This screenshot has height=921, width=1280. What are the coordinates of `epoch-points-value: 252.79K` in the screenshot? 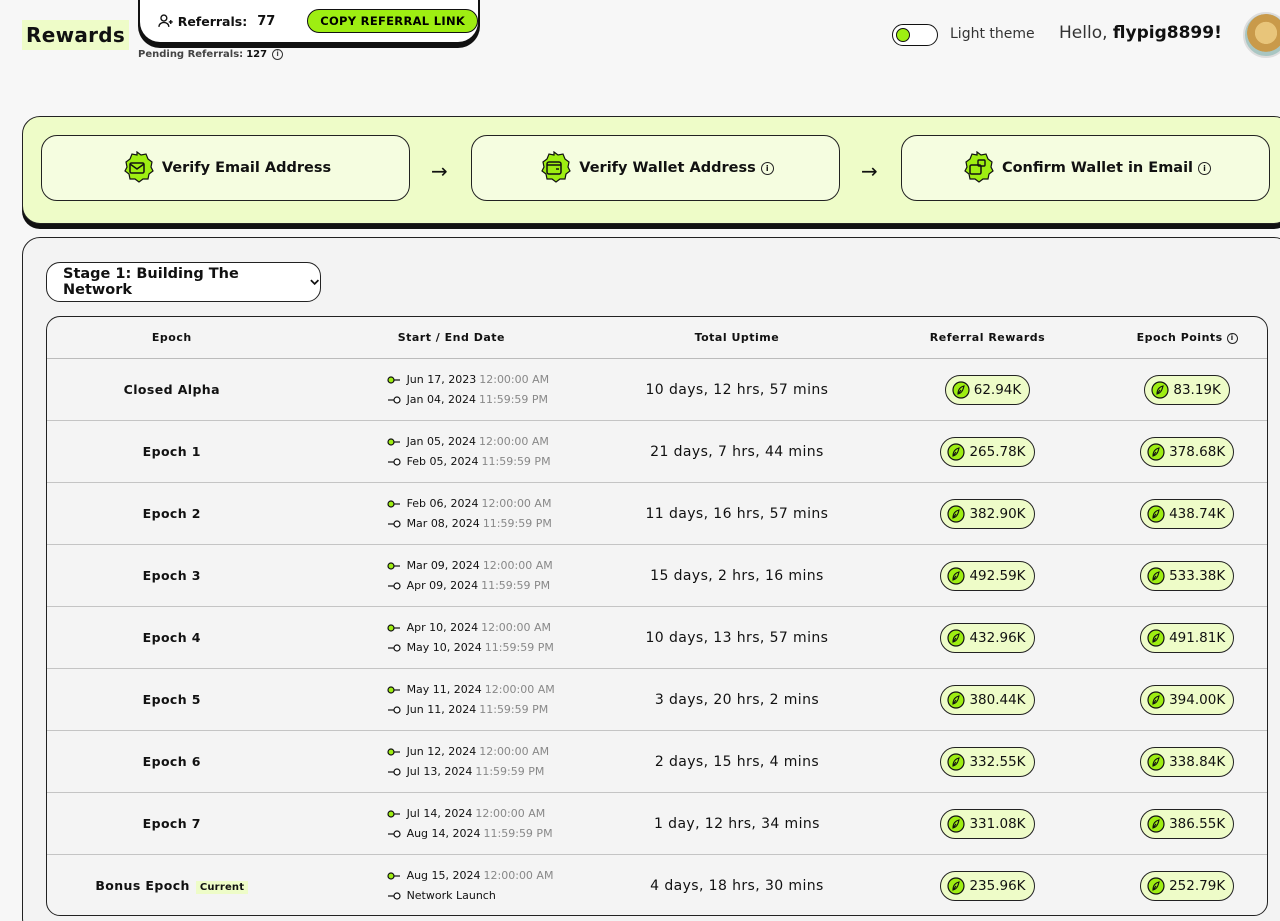 It's located at (1197, 885).